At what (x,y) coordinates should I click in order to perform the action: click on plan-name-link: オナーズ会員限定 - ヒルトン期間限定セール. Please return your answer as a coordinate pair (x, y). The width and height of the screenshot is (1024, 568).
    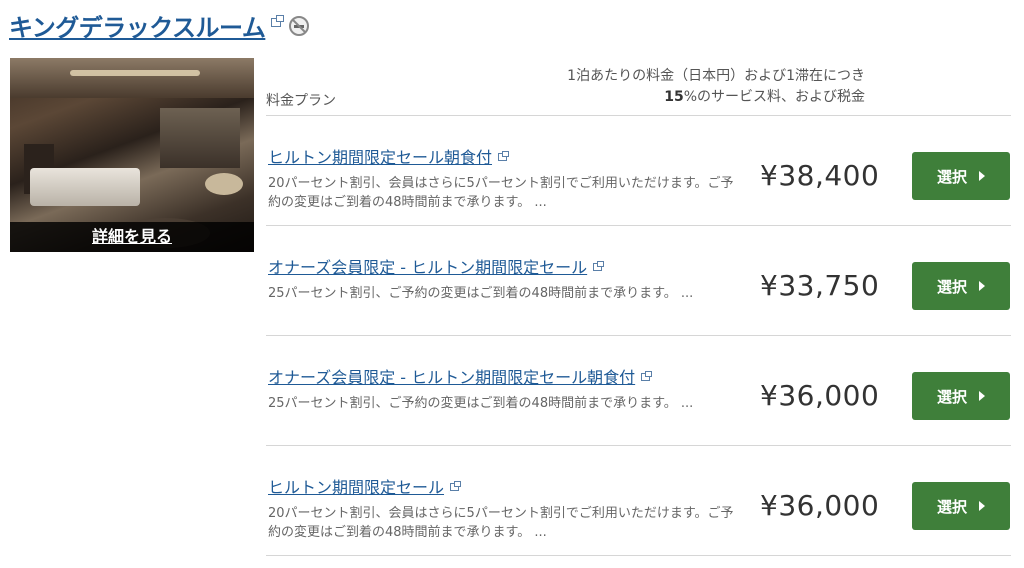
    Looking at the image, I should click on (436, 266).